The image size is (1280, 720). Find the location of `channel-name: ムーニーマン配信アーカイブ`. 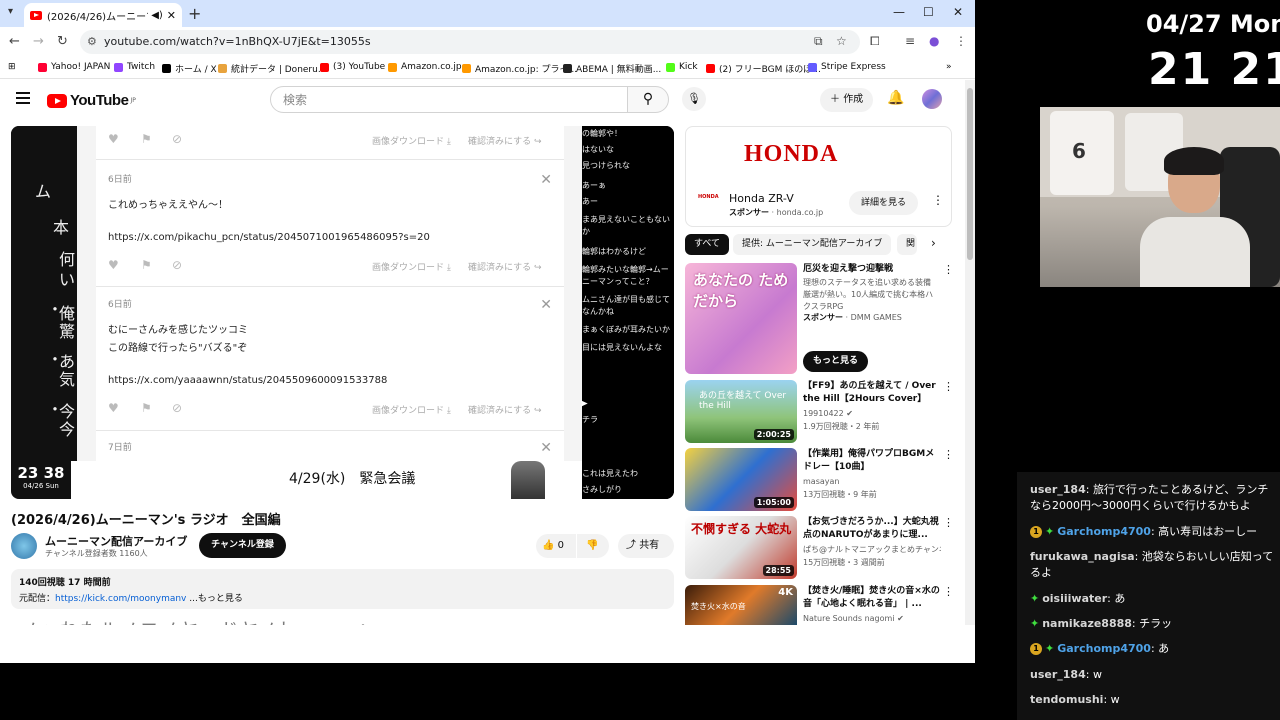

channel-name: ムーニーマン配信アーカイブ is located at coordinates (116, 541).